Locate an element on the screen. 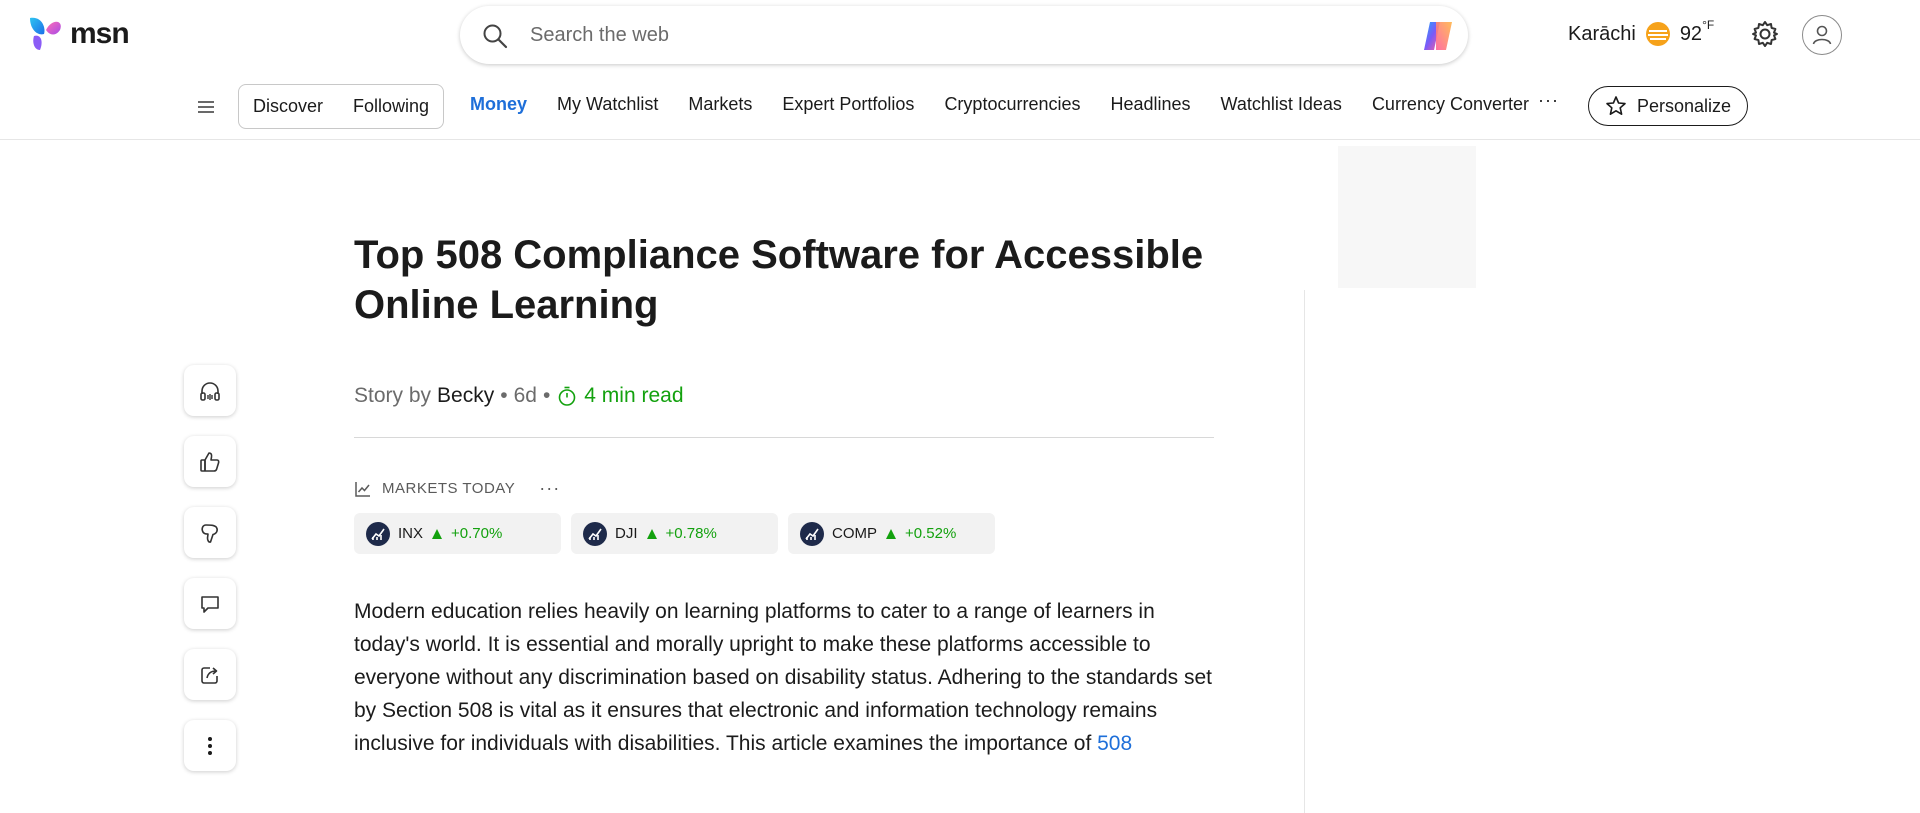 The height and width of the screenshot is (813, 1920). nav-cryptocurrencies: Cryptocurrencies is located at coordinates (1012, 104).